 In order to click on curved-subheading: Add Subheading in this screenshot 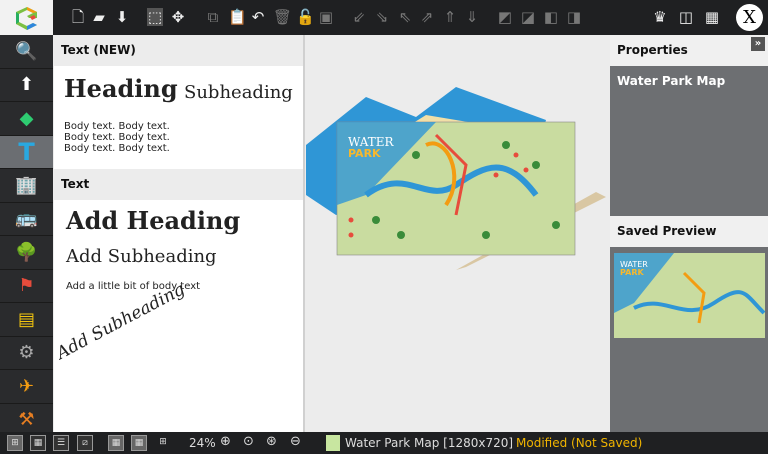, I will do `click(121, 321)`.